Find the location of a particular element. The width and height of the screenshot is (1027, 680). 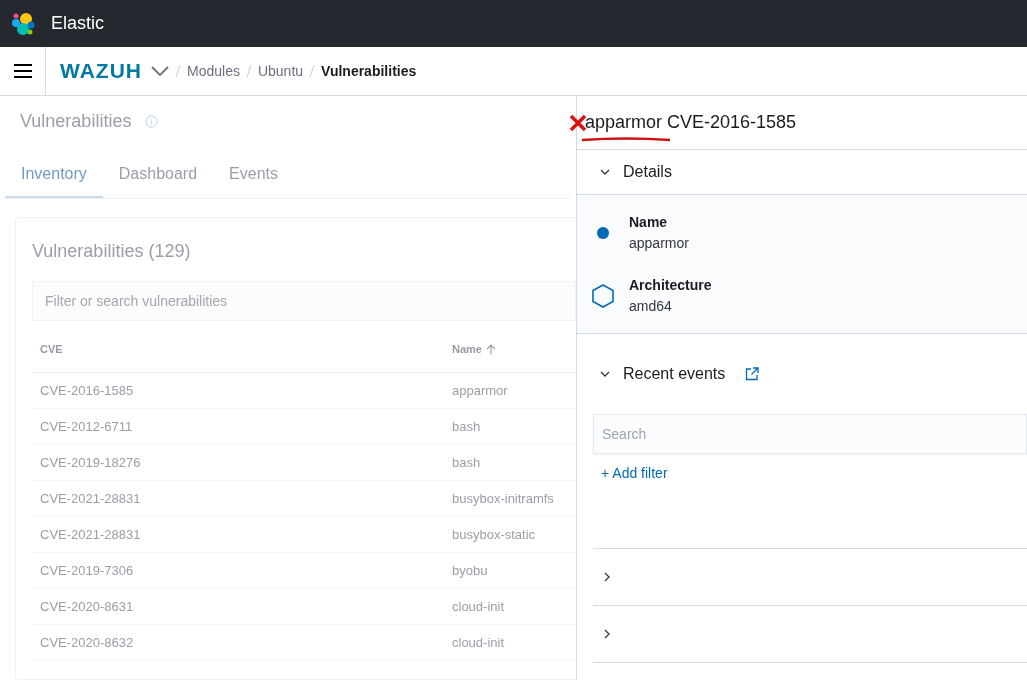

hexagon-icon is located at coordinates (603, 296).